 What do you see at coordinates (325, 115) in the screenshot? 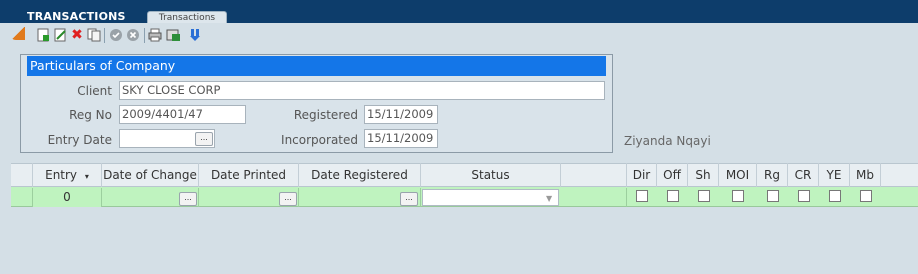
I see `registered-label: Registered` at bounding box center [325, 115].